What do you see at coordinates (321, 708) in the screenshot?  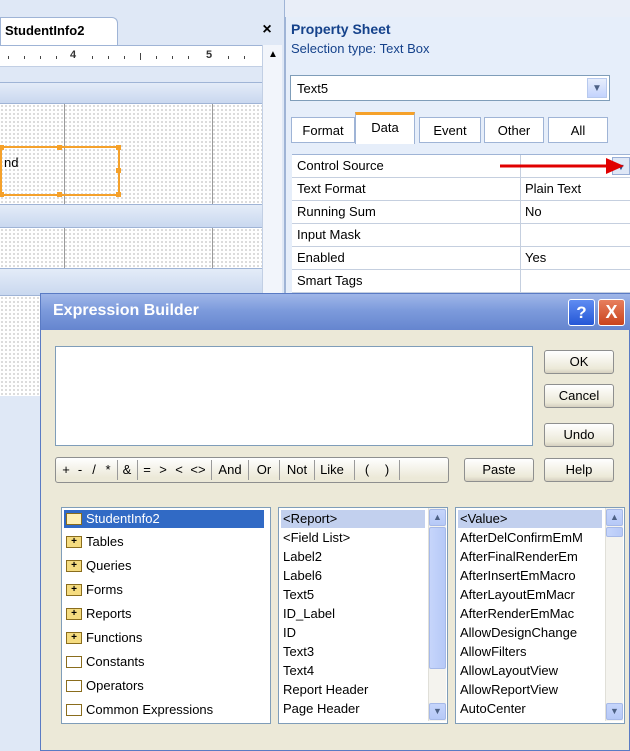 I see `list-item: Page Header` at bounding box center [321, 708].